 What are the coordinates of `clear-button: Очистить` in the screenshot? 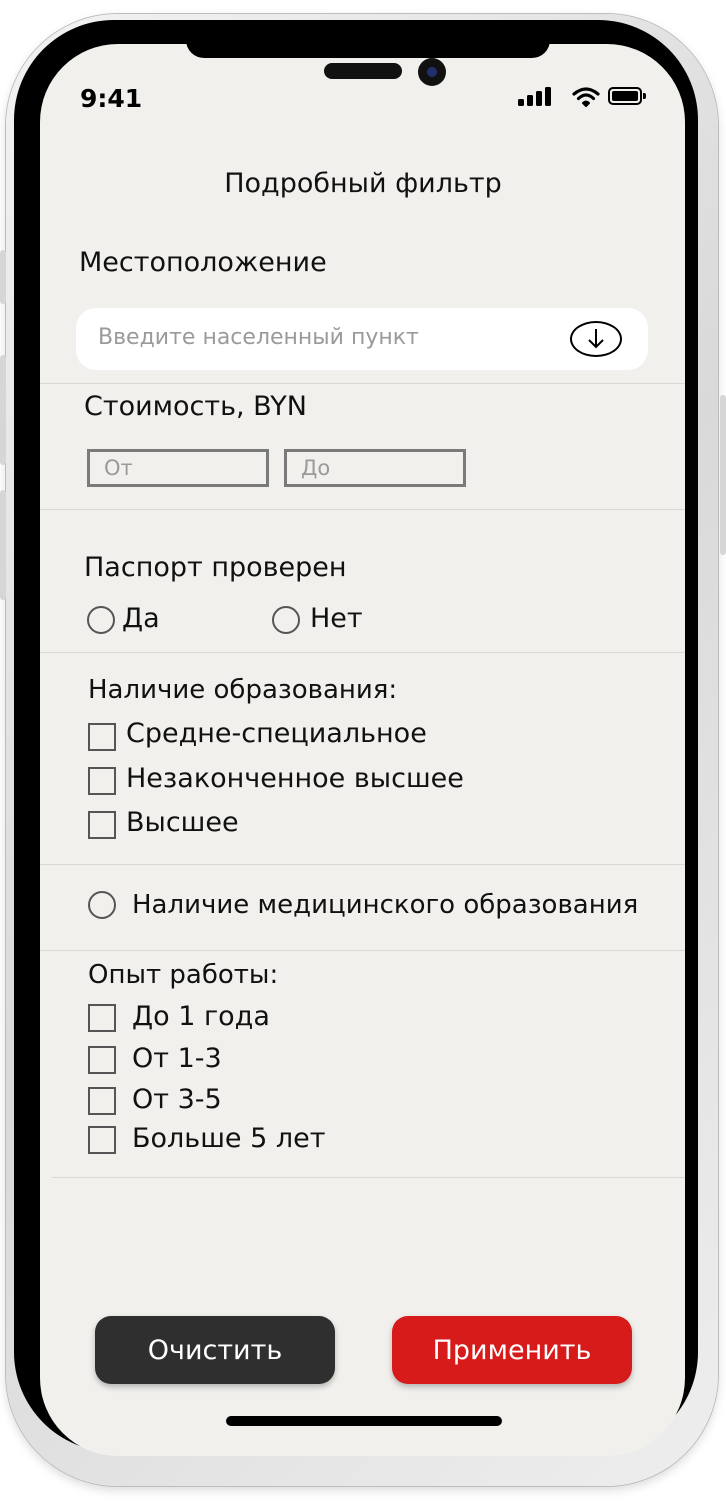 It's located at (215, 1350).